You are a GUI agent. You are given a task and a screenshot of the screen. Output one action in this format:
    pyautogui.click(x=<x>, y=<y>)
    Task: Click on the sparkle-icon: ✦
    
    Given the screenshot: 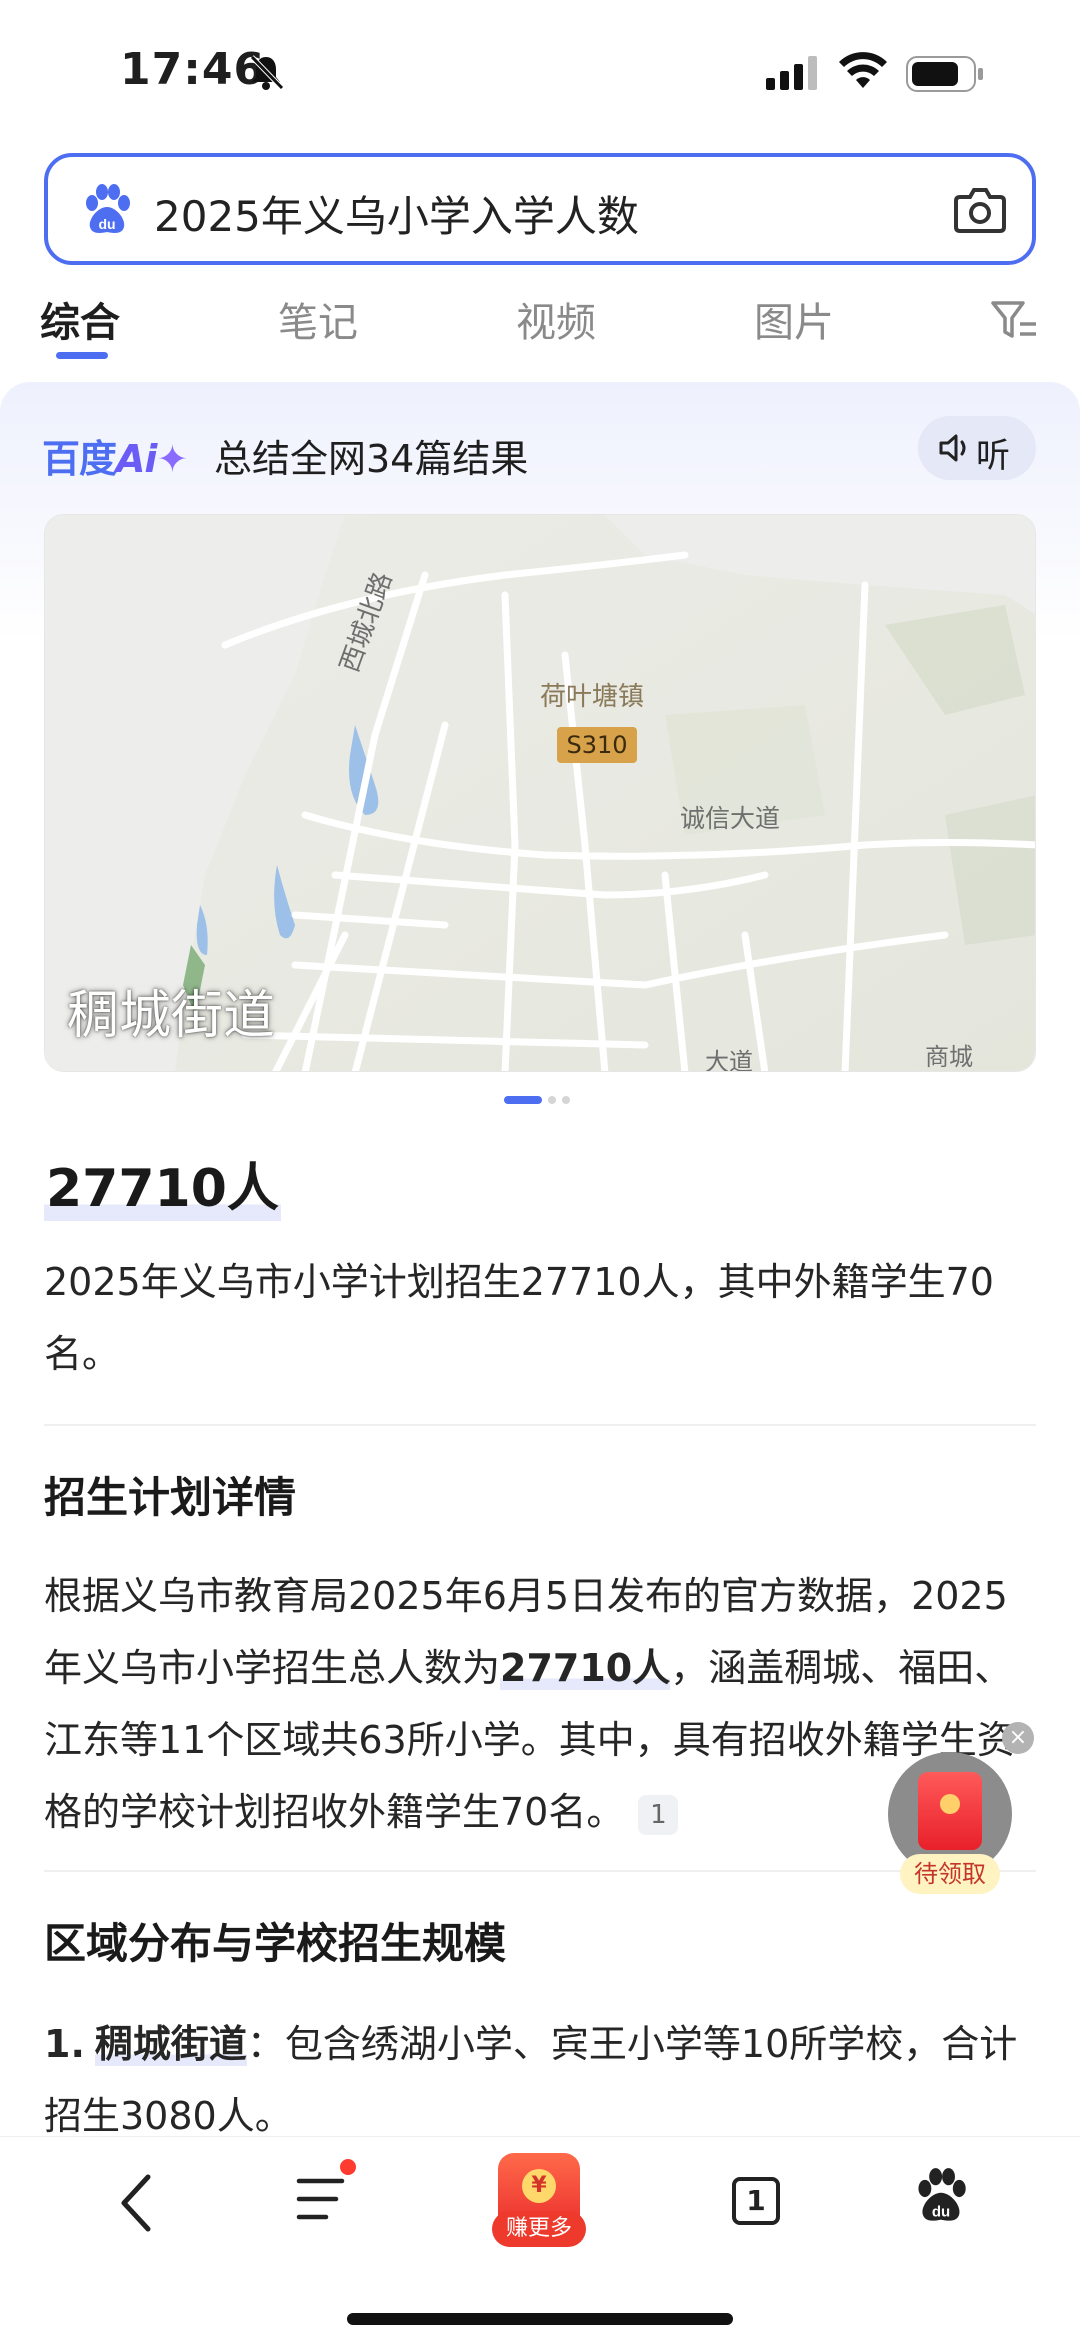 What is the action you would take?
    pyautogui.click(x=172, y=459)
    